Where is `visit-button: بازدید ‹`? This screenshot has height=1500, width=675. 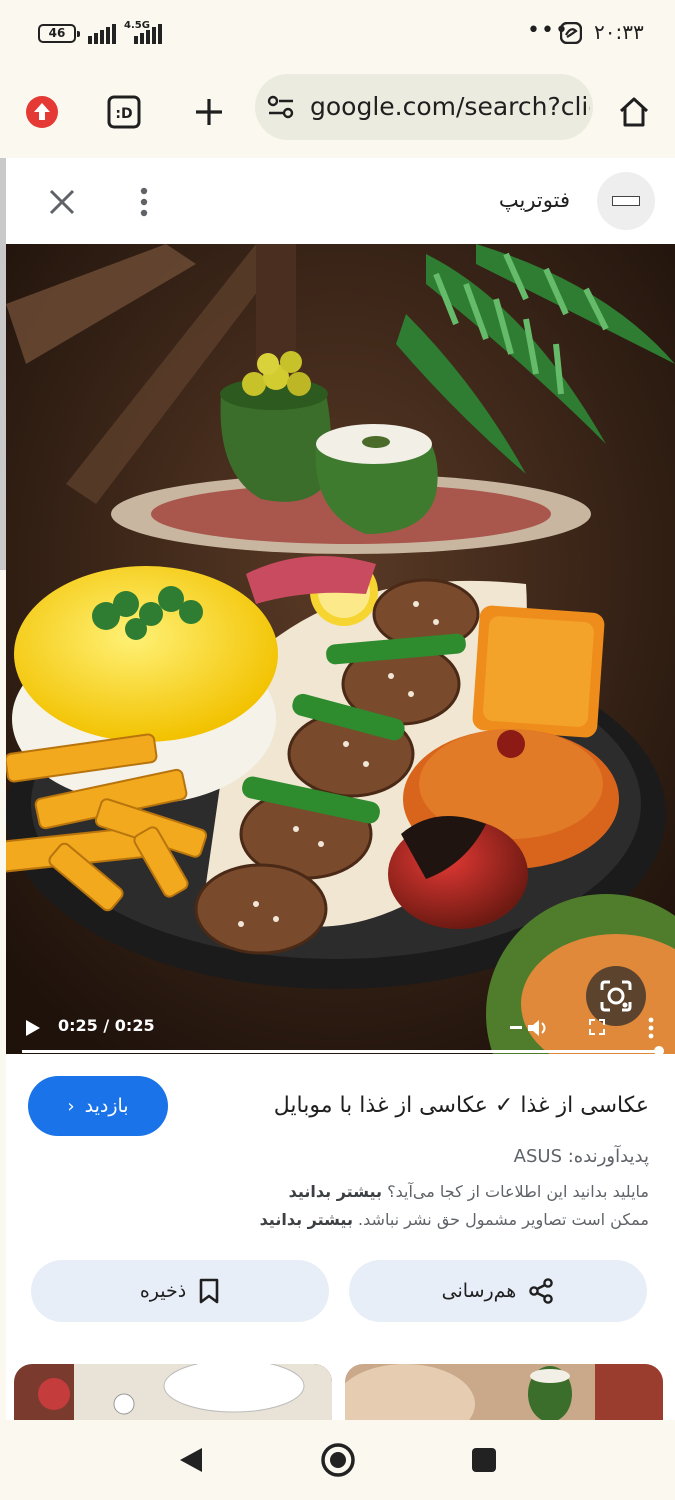
visit-button: بازدید ‹ is located at coordinates (98, 1106).